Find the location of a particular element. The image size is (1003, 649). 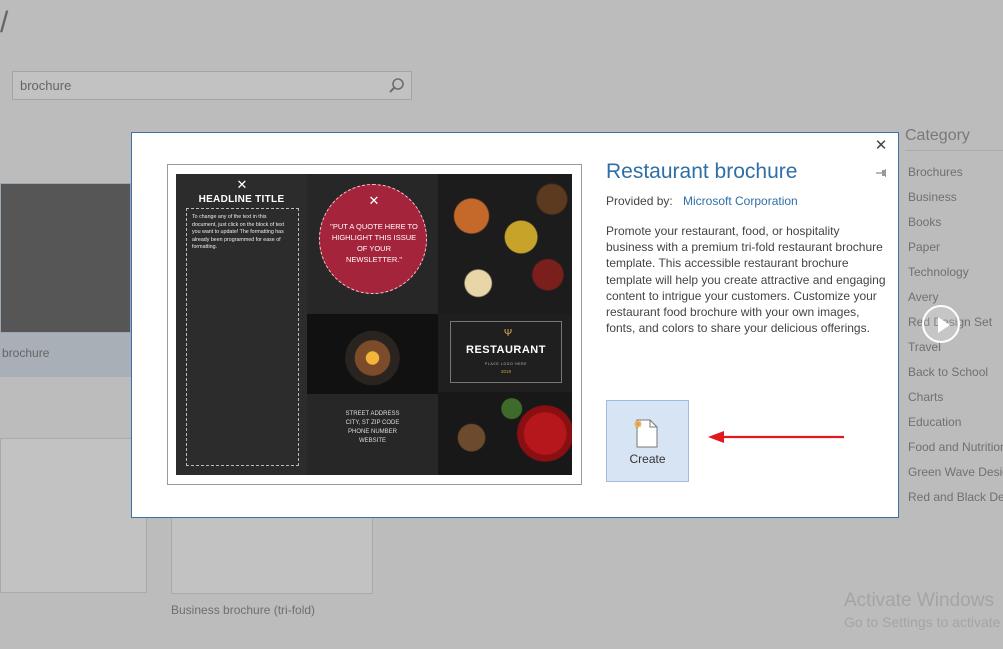

brochure-logo-box: Ψ RESTAURANT PLACE LOGO HERE 2019 is located at coordinates (506, 352).